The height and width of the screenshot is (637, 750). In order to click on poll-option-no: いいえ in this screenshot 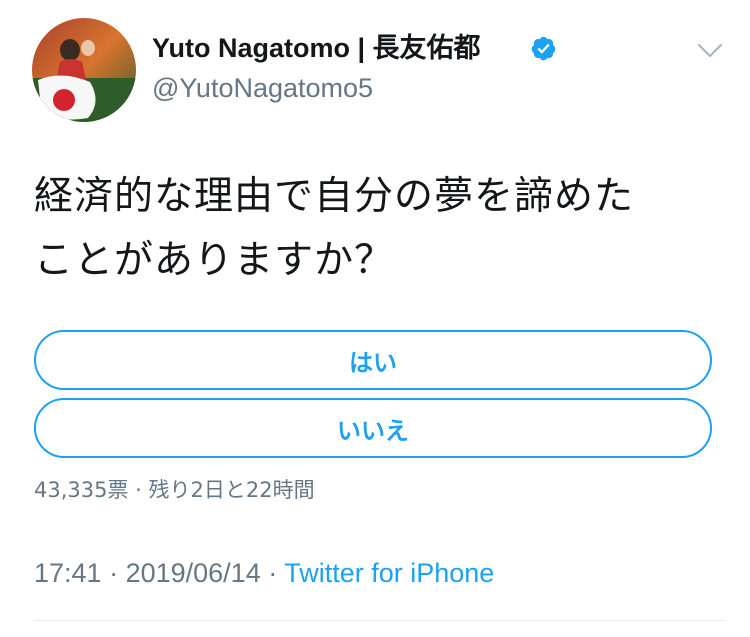, I will do `click(373, 428)`.